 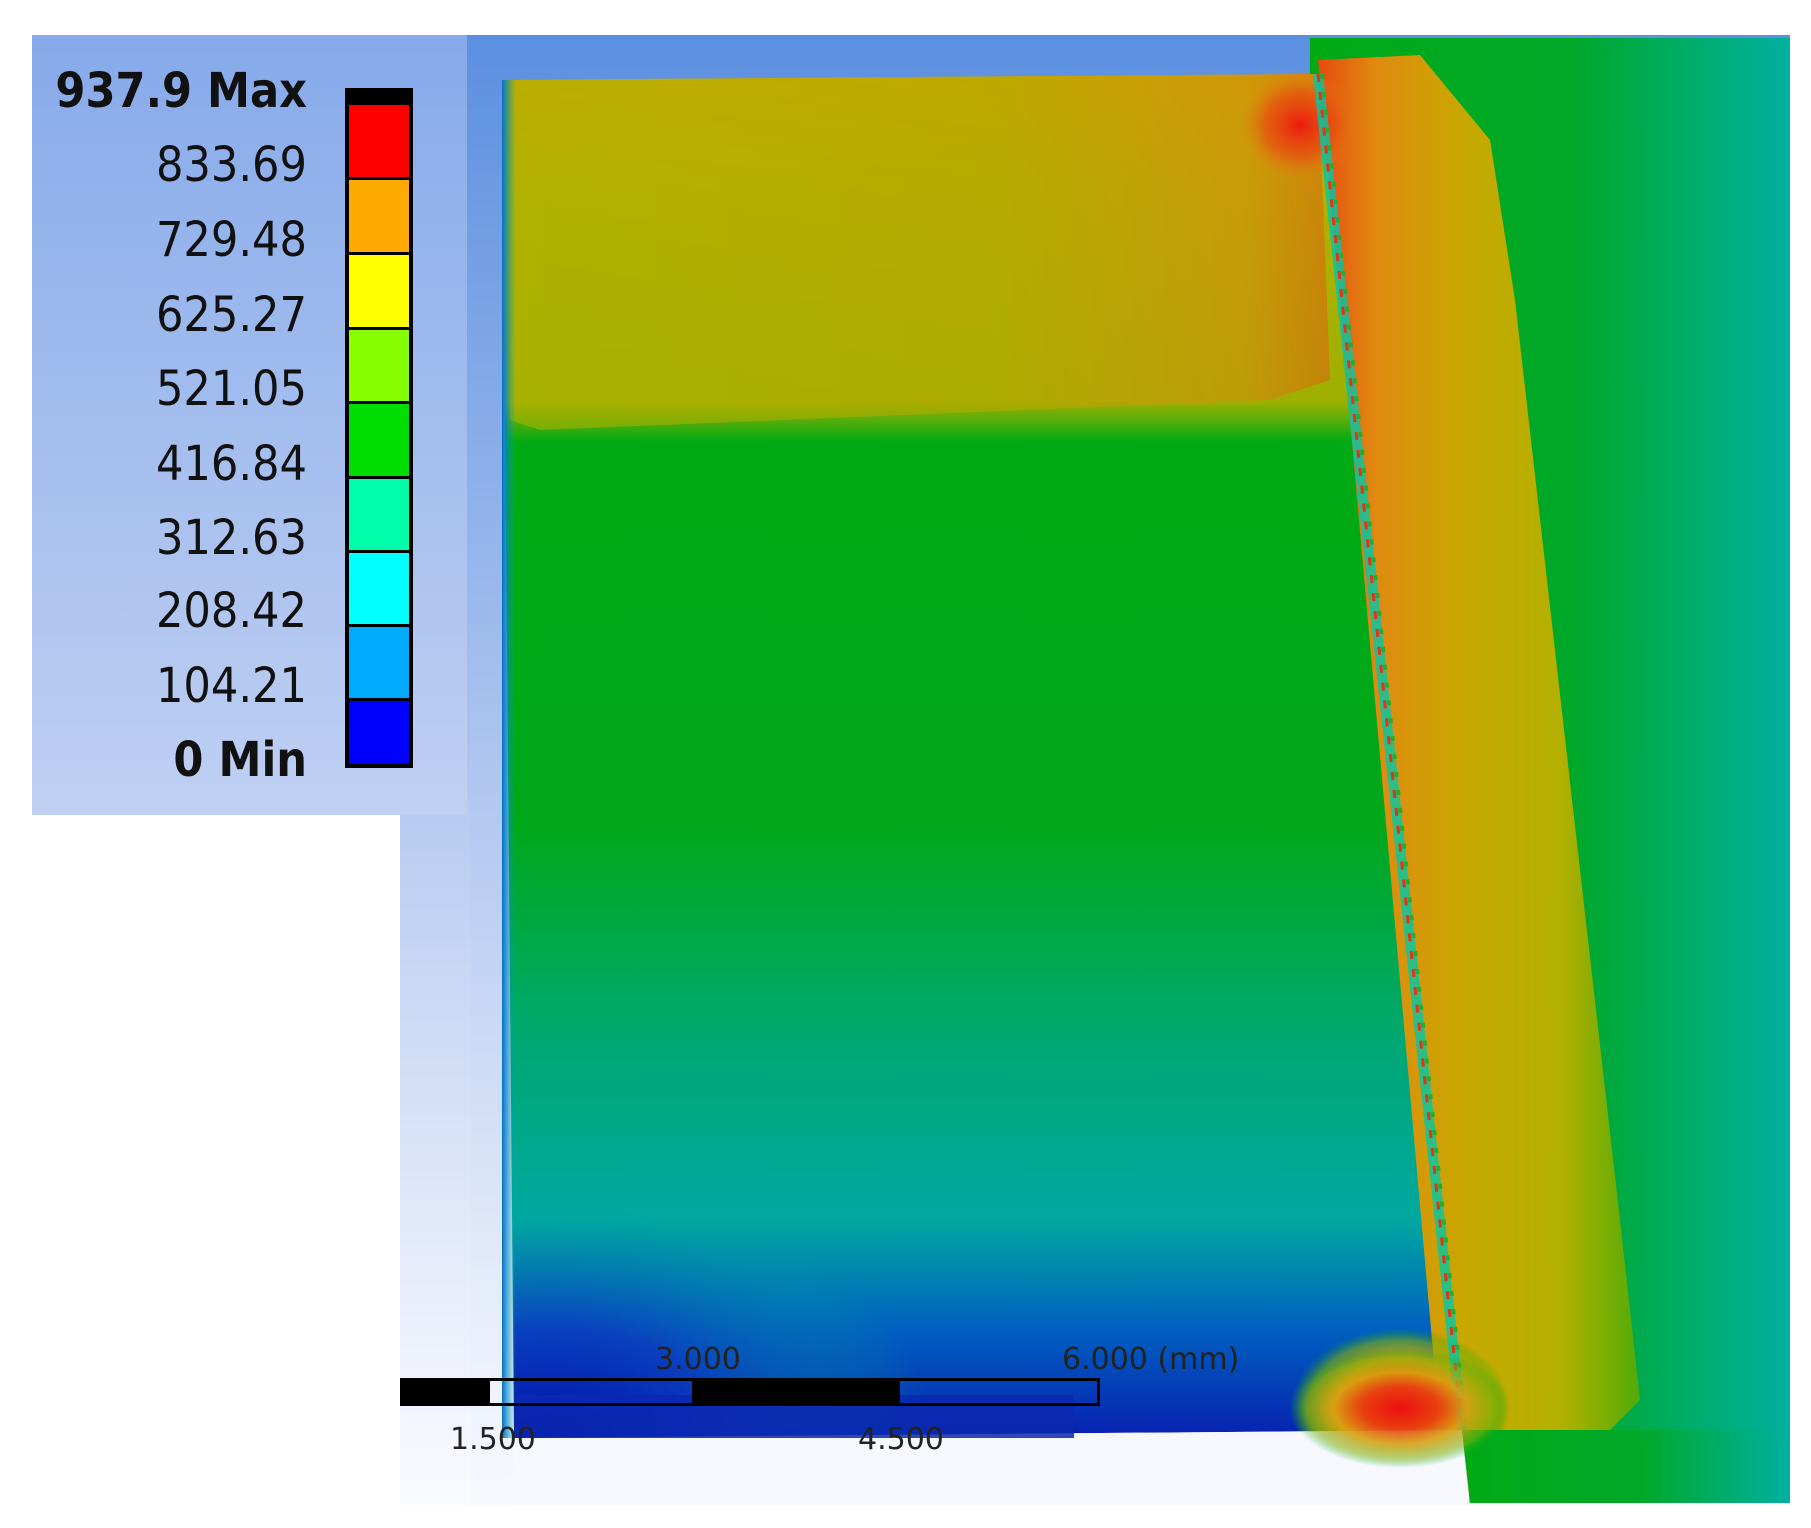 I want to click on scale-bar, so click(x=750, y=1393).